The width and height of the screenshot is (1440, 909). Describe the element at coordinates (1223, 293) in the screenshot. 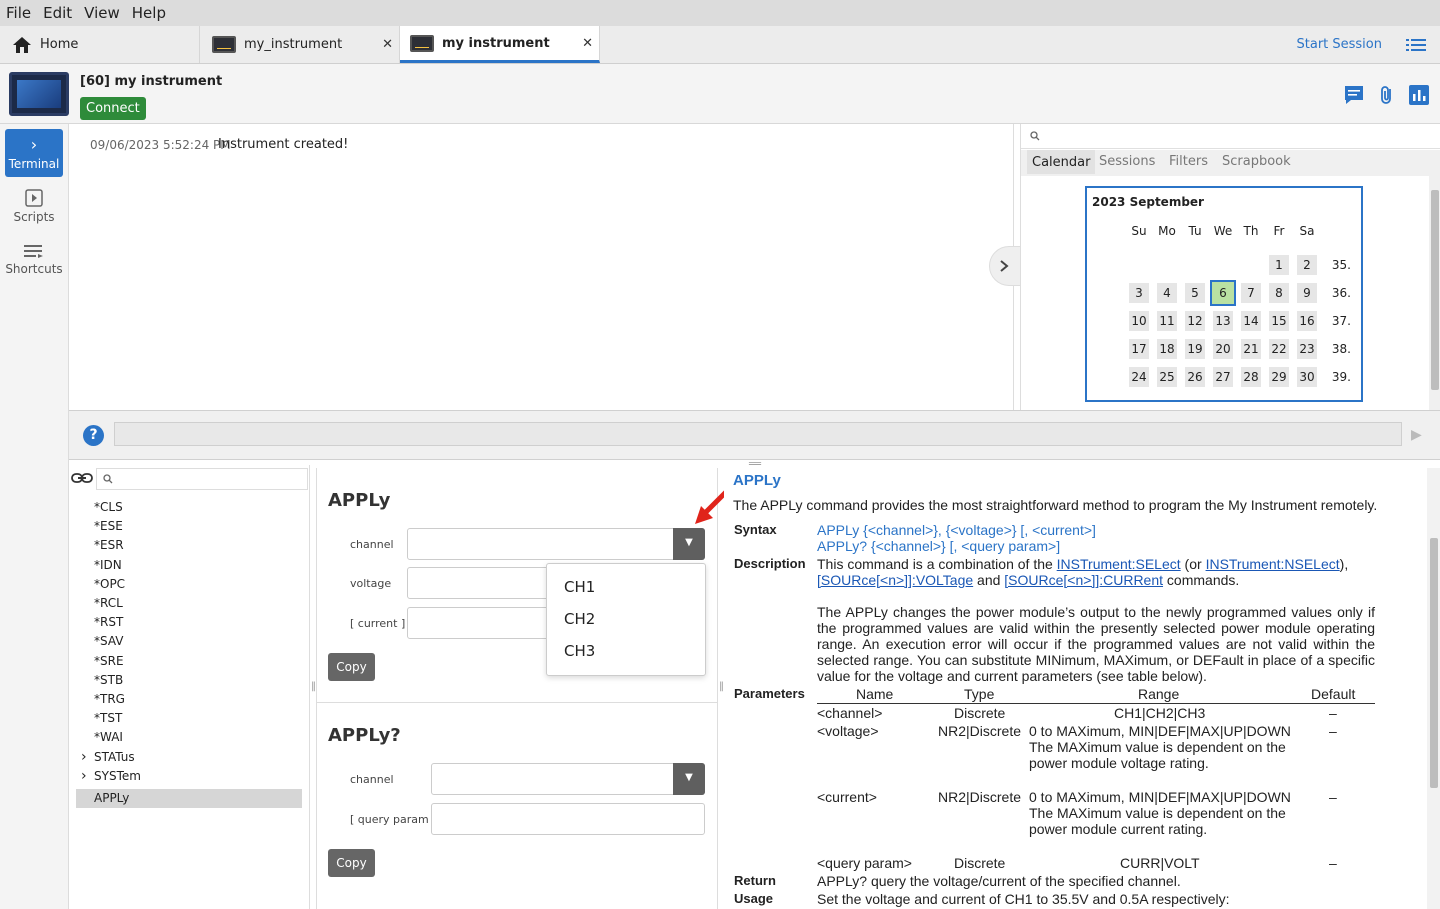

I see `calendar-day: 6` at that location.